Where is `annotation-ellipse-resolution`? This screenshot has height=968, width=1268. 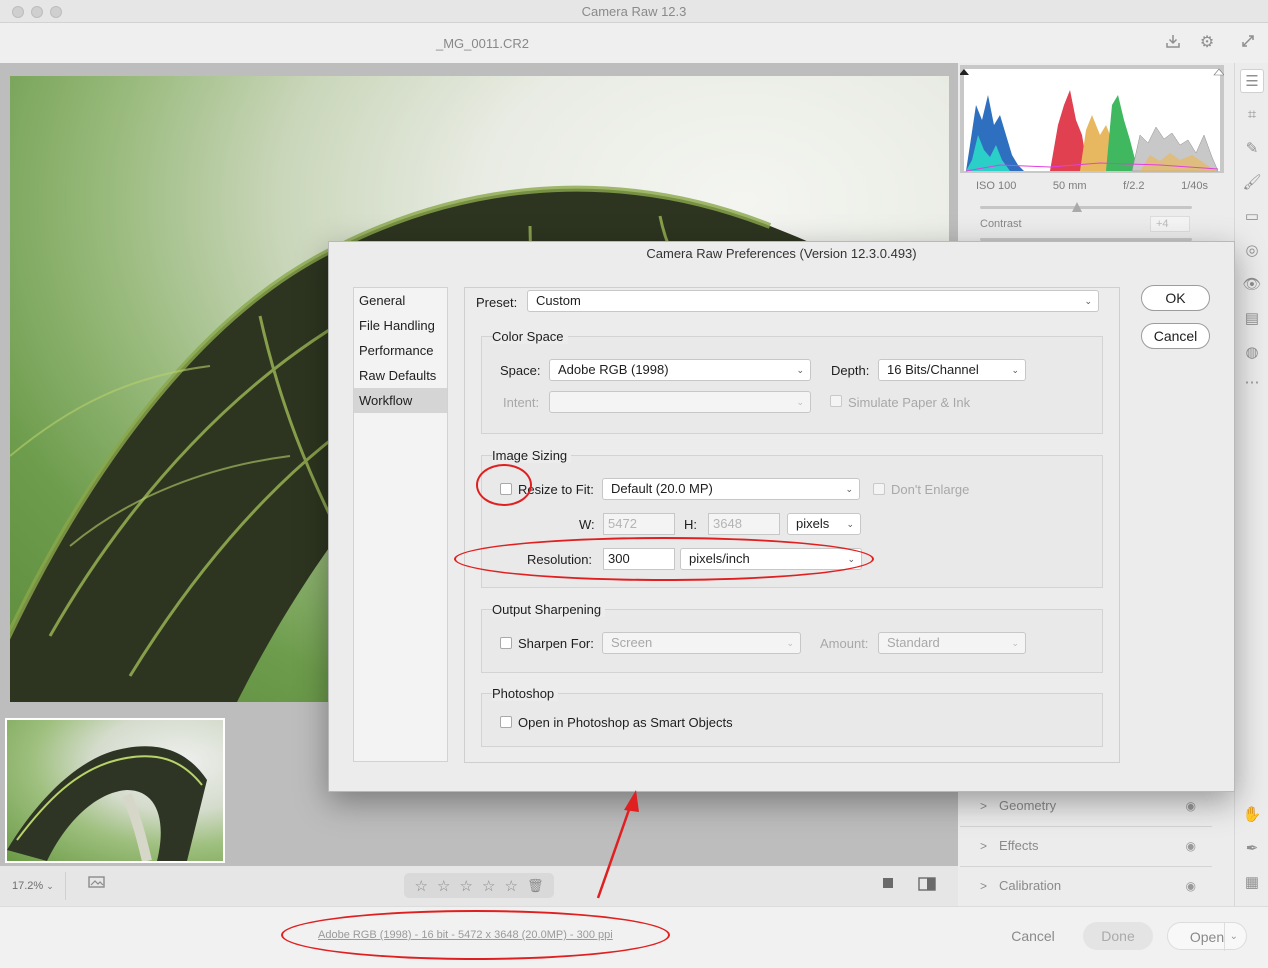
annotation-ellipse-resolution is located at coordinates (664, 559).